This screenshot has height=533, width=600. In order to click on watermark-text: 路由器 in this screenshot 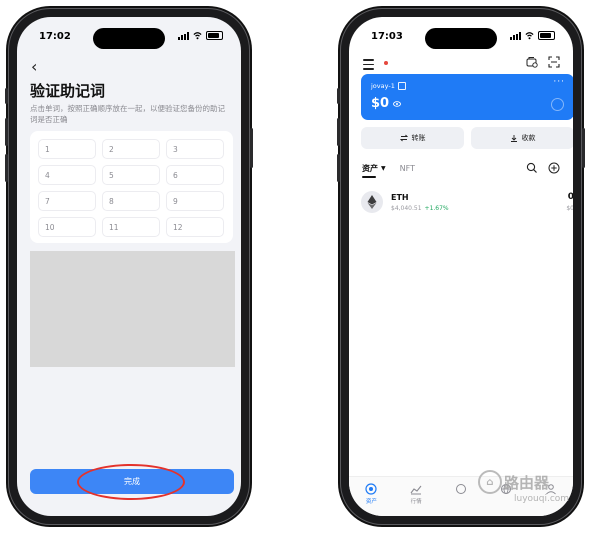, I will do `click(527, 482)`.